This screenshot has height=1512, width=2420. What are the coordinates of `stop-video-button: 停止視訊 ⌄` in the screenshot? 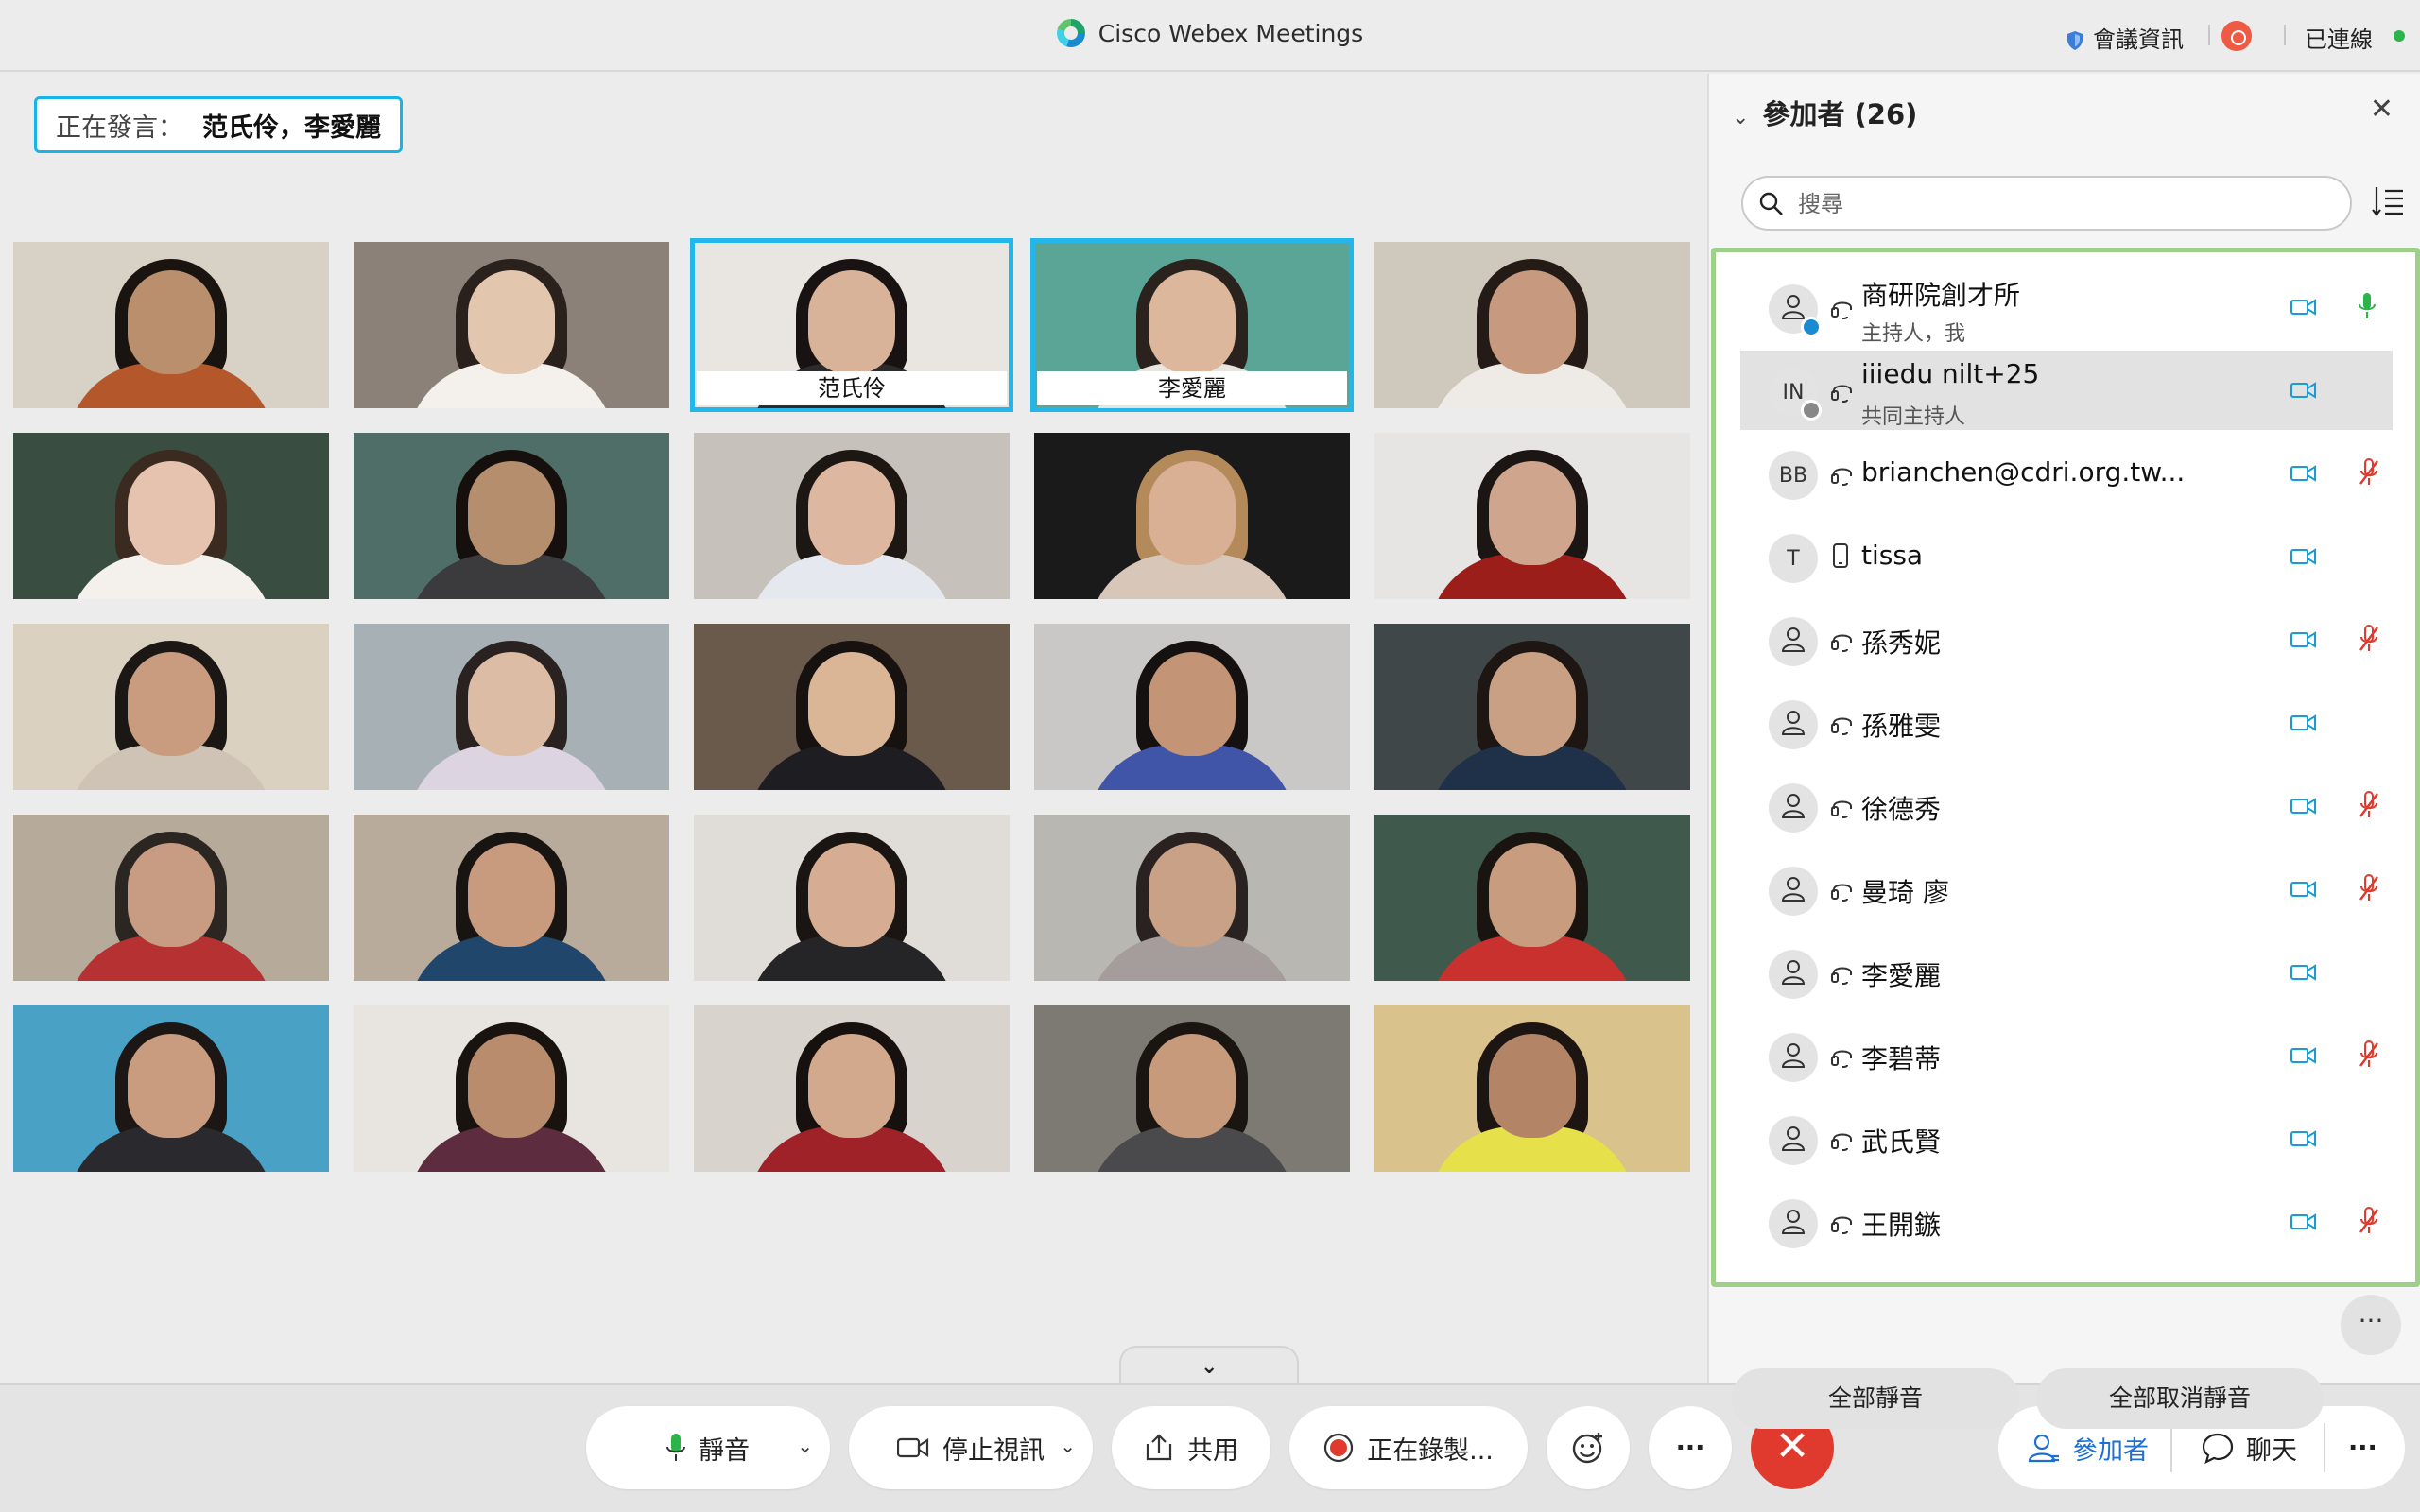 It's located at (971, 1447).